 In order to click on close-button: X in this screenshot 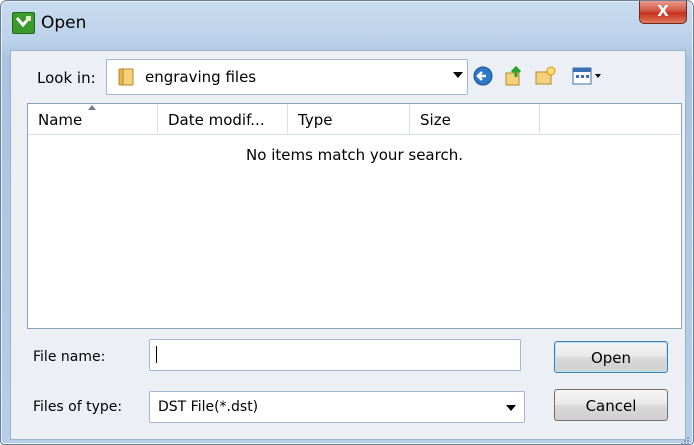, I will do `click(663, 12)`.